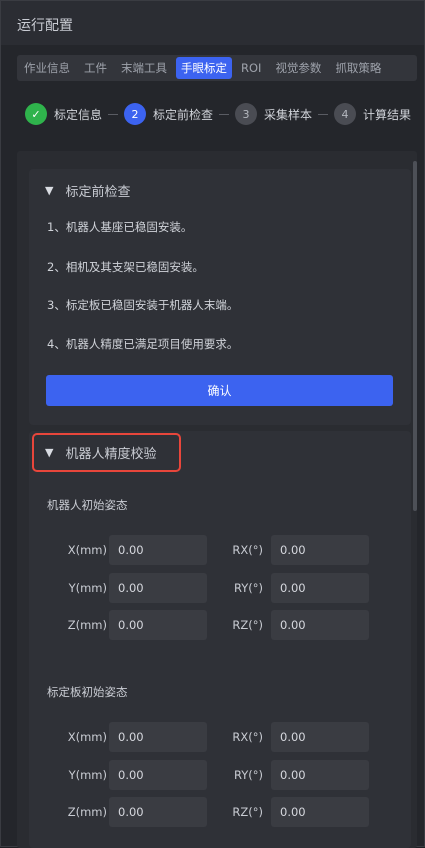  Describe the element at coordinates (288, 114) in the screenshot. I see `step-label: 采集样本` at that location.